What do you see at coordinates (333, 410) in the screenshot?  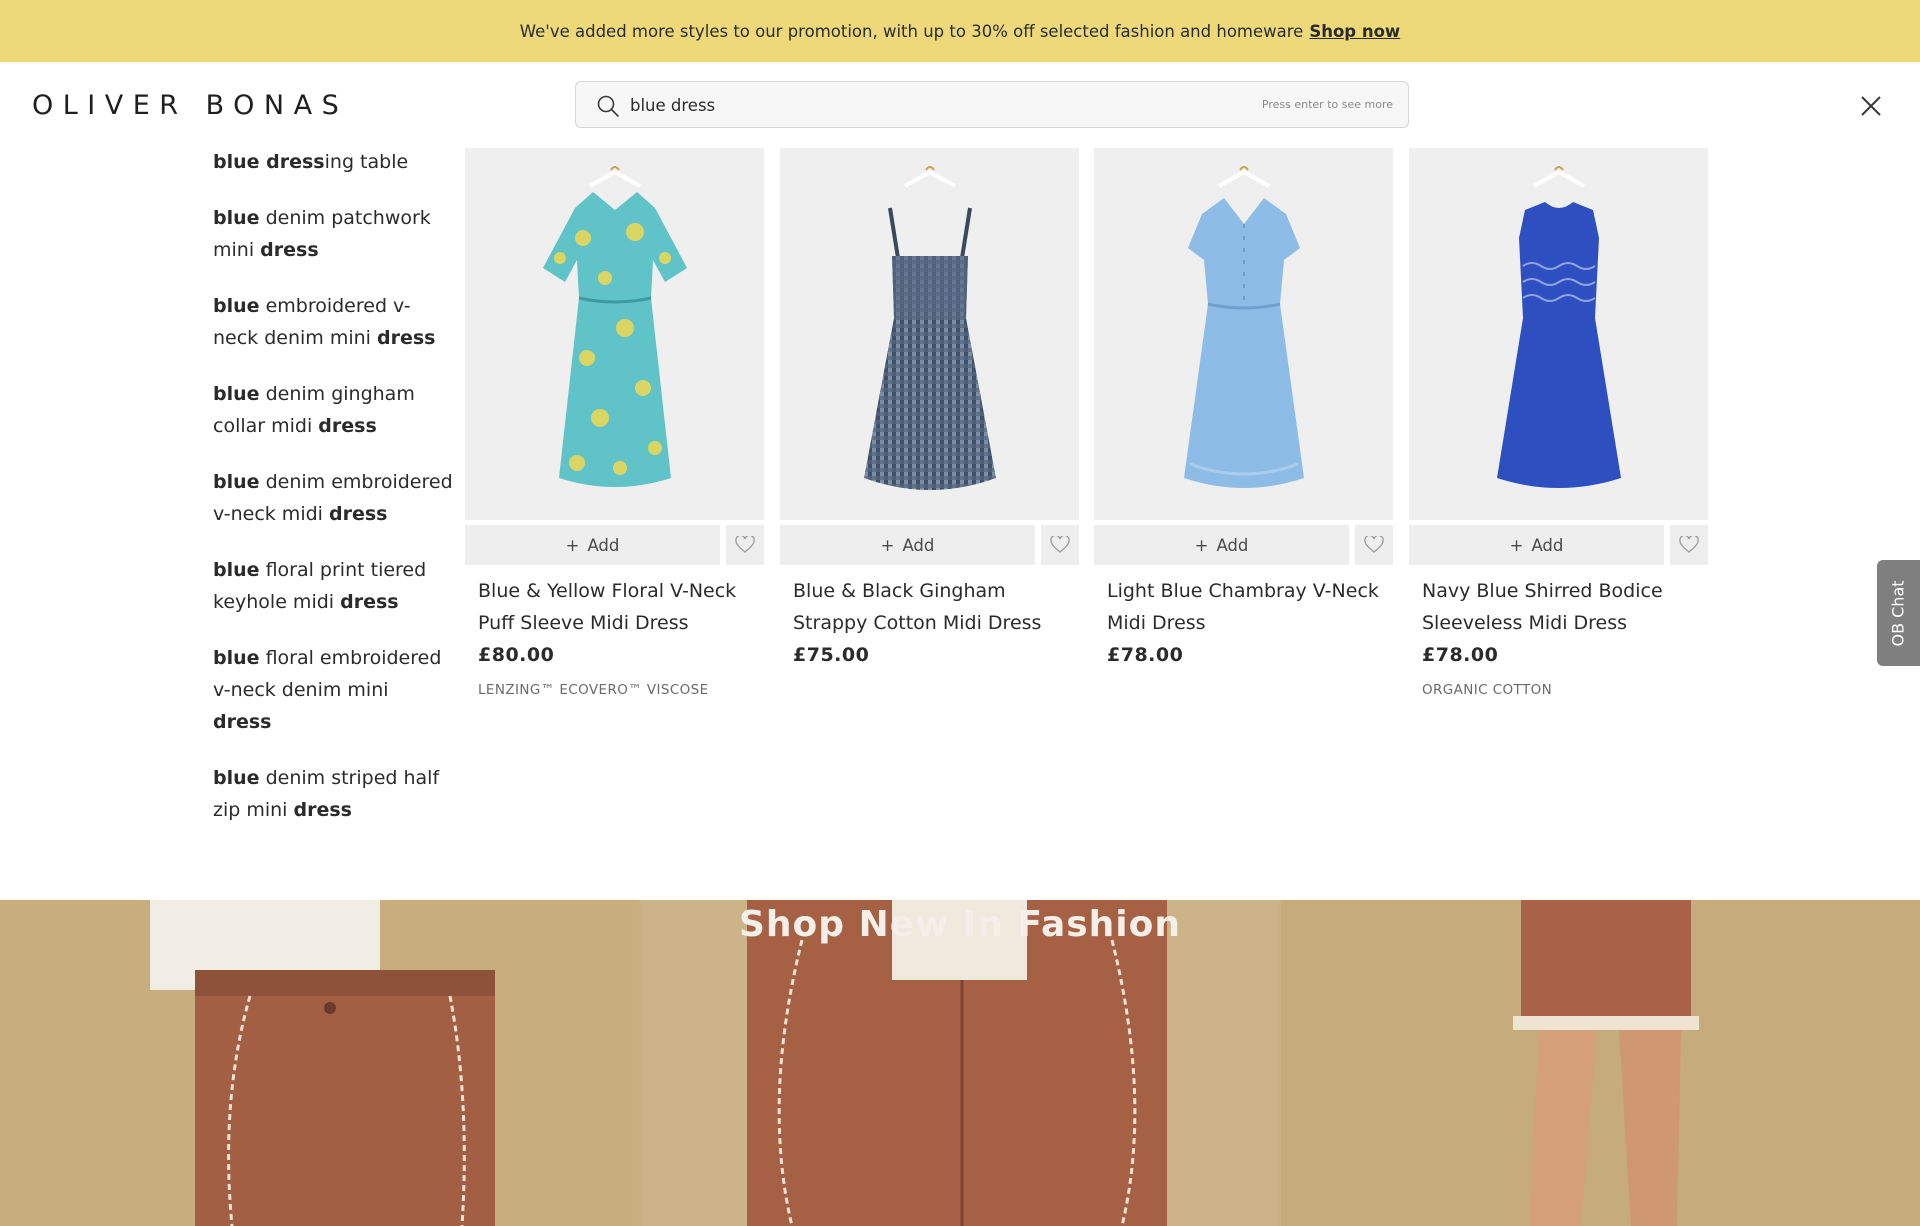 I see `suggestion-item: blue denim gingham collar midi dress` at bounding box center [333, 410].